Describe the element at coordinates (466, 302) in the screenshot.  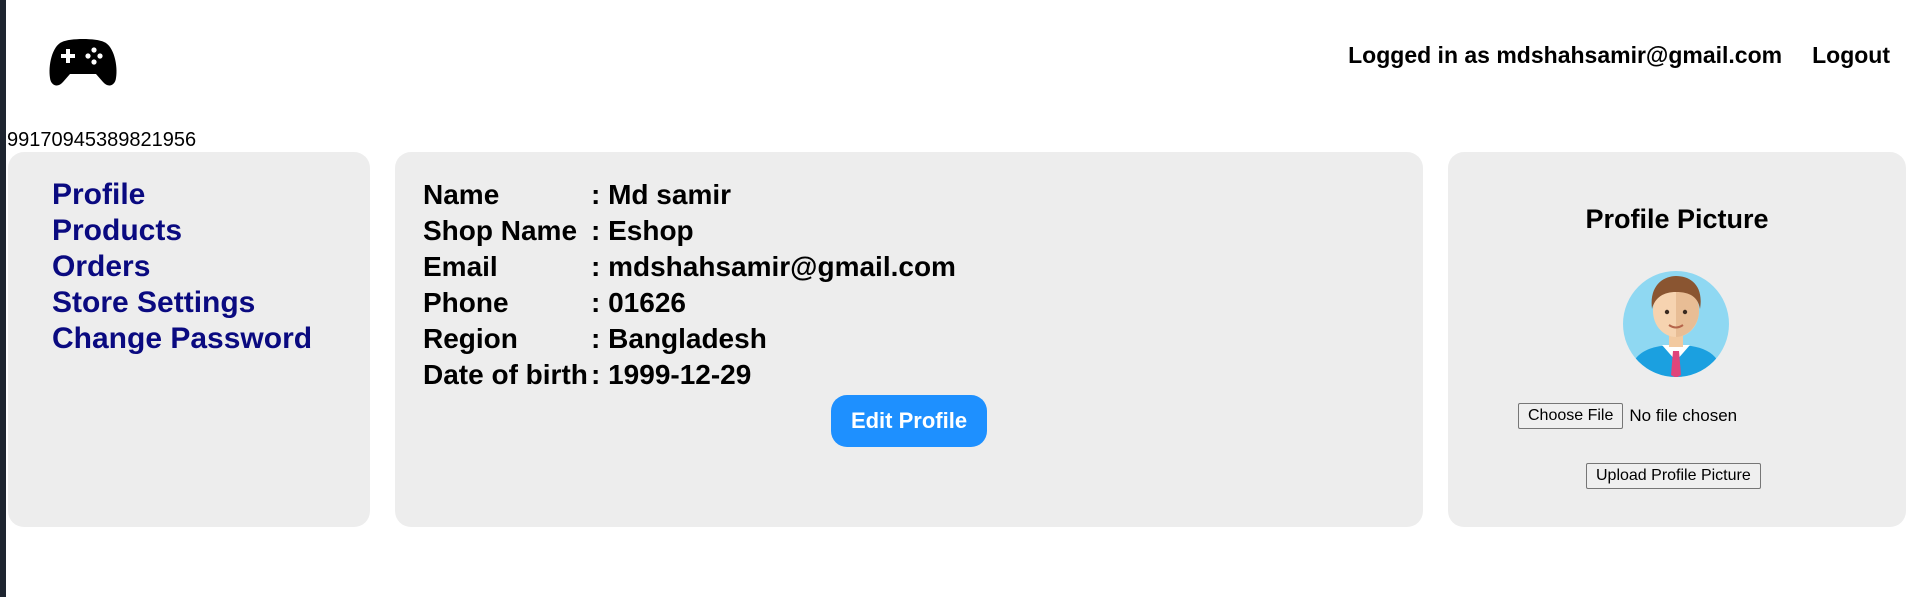
I see `field-label: Phone` at that location.